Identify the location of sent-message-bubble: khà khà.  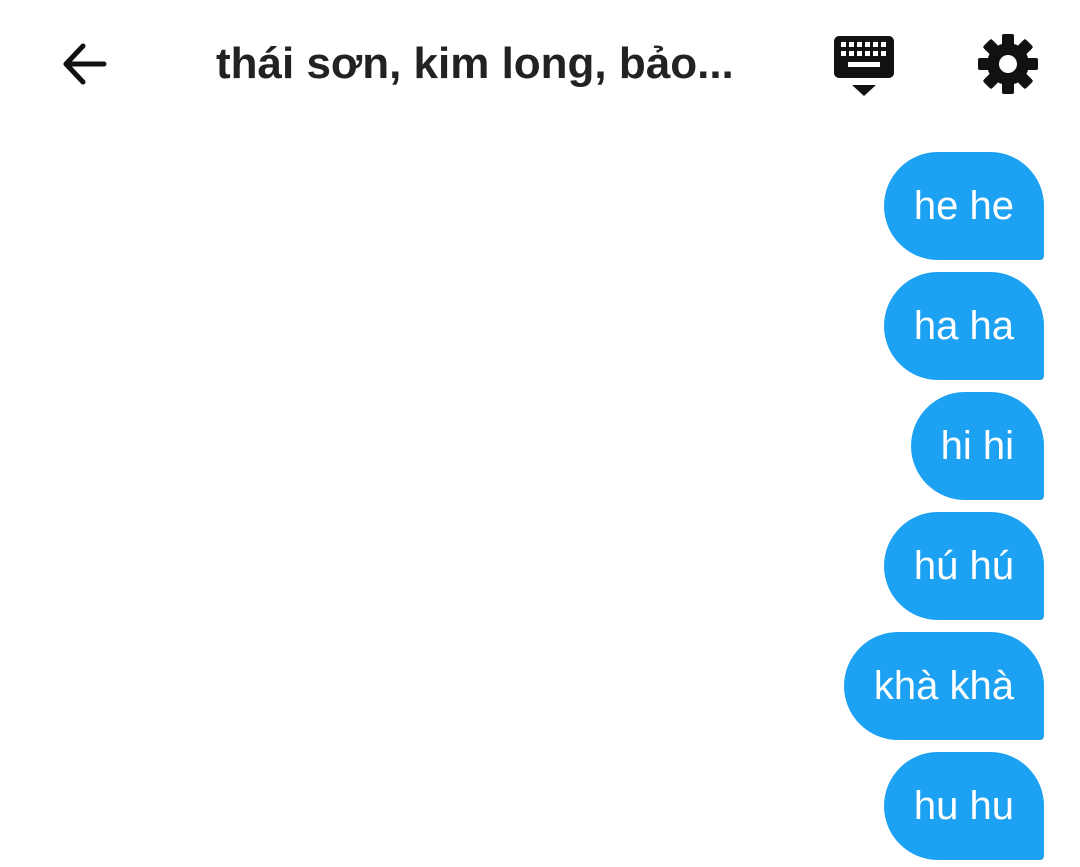
(943, 686).